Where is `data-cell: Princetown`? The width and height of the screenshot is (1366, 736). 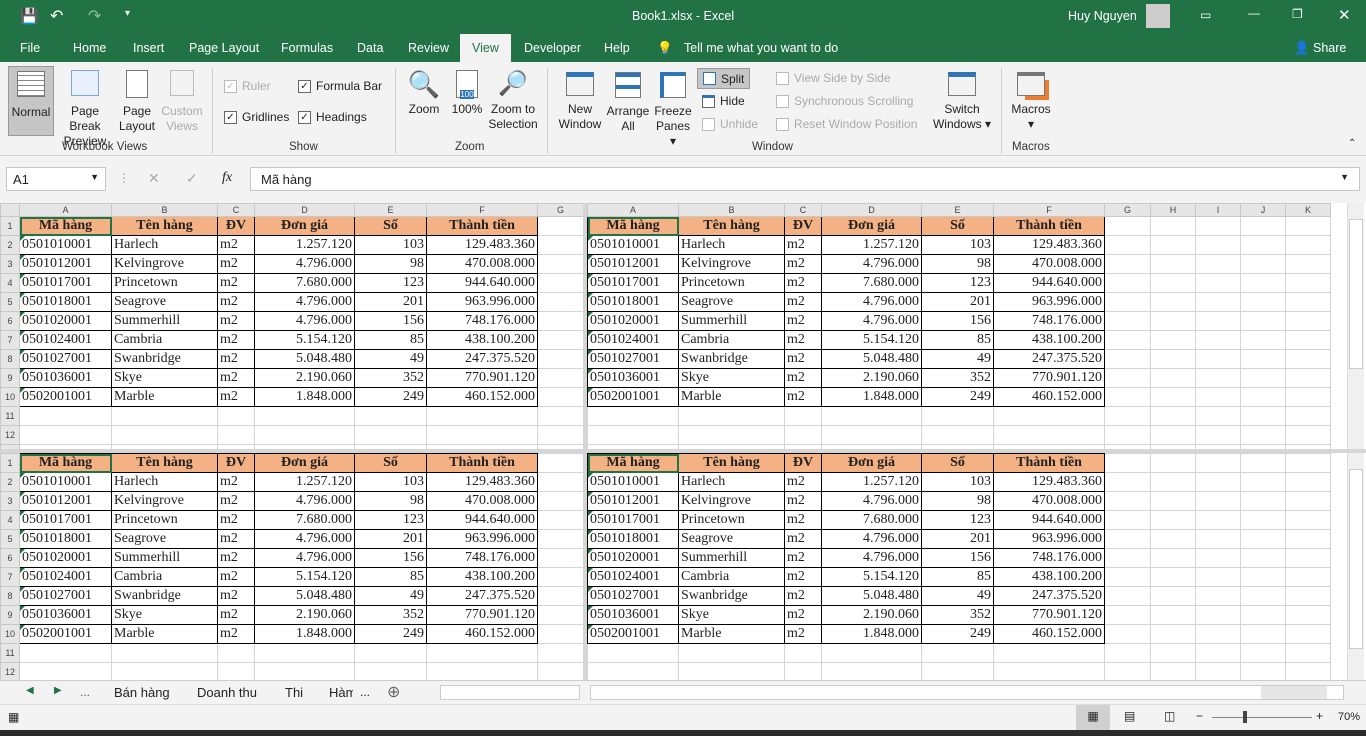
data-cell: Princetown is located at coordinates (731, 283).